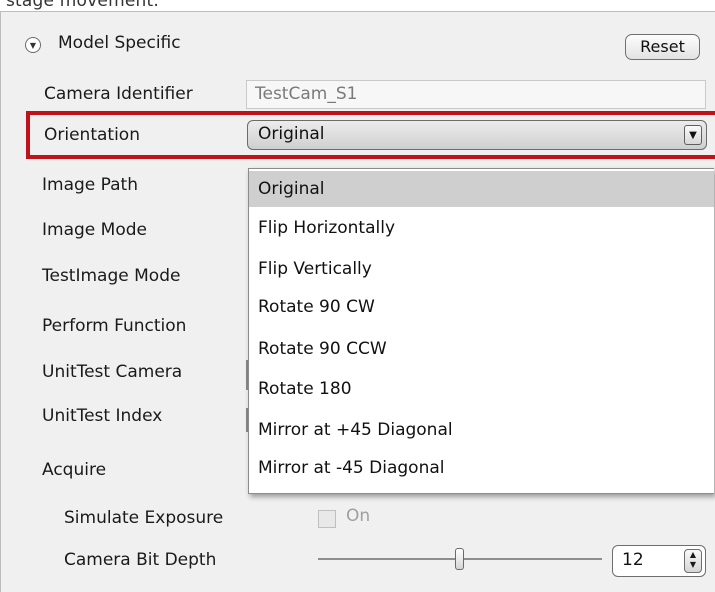 The height and width of the screenshot is (592, 715). What do you see at coordinates (358, 516) in the screenshot?
I see `simulate-exposure-check-label: On` at bounding box center [358, 516].